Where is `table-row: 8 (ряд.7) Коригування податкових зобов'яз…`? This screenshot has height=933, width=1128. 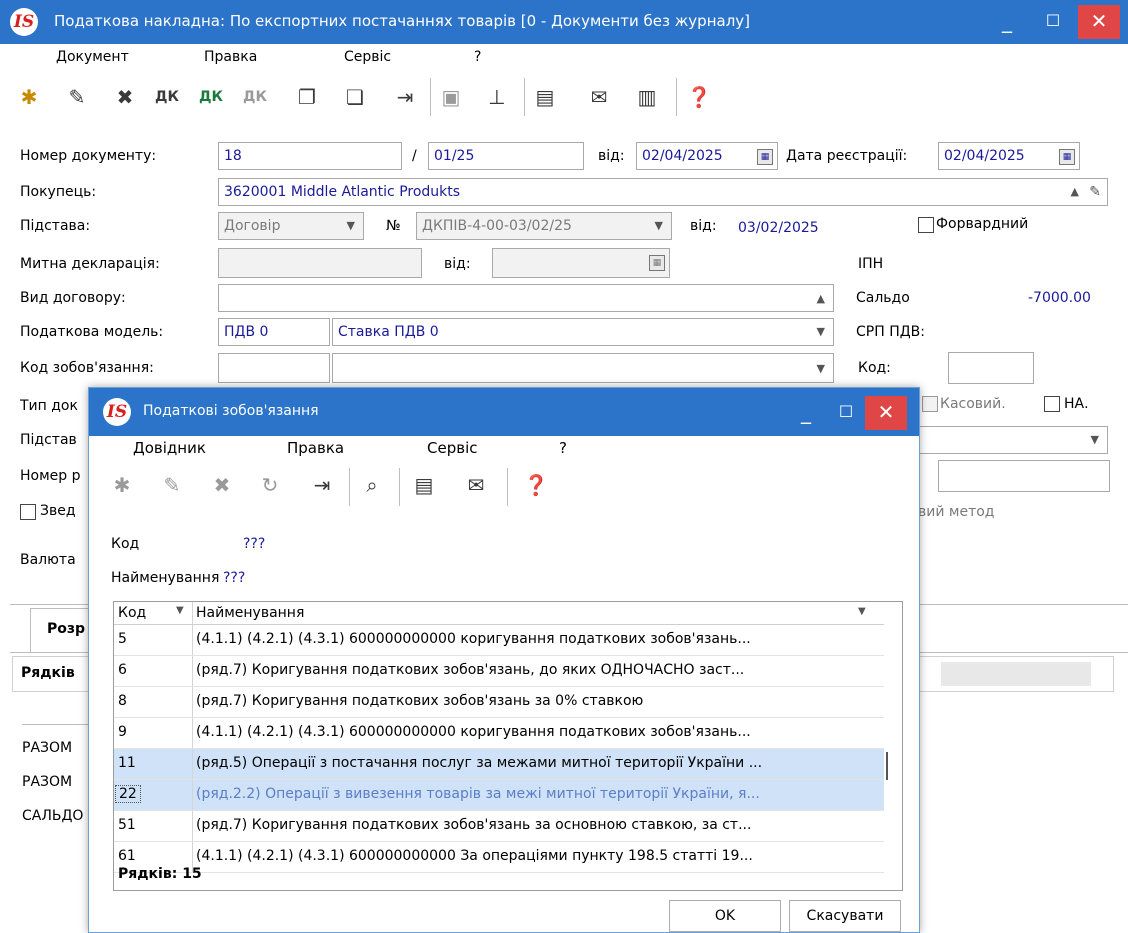
table-row: 8 (ряд.7) Коригування податкових зобов'яз… is located at coordinates (499, 702).